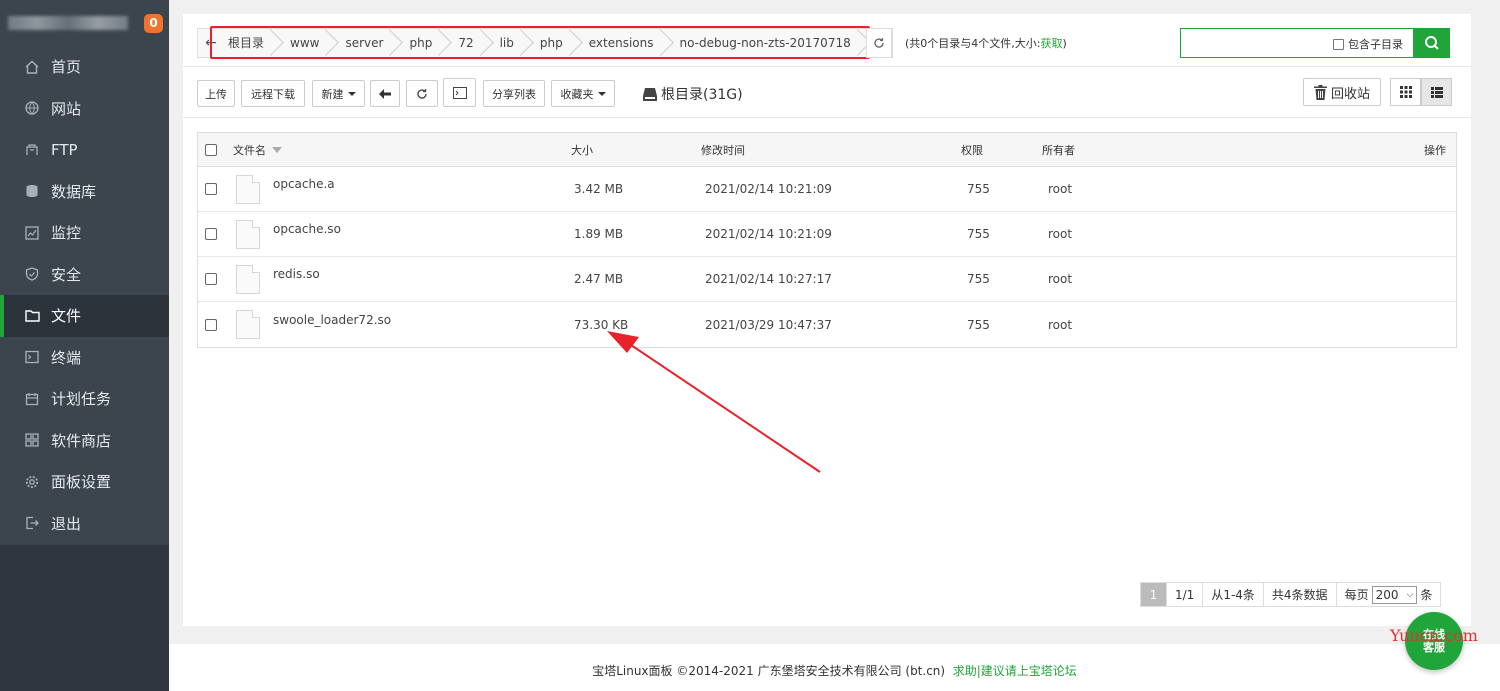  Describe the element at coordinates (1257, 43) in the screenshot. I see `search-input` at that location.